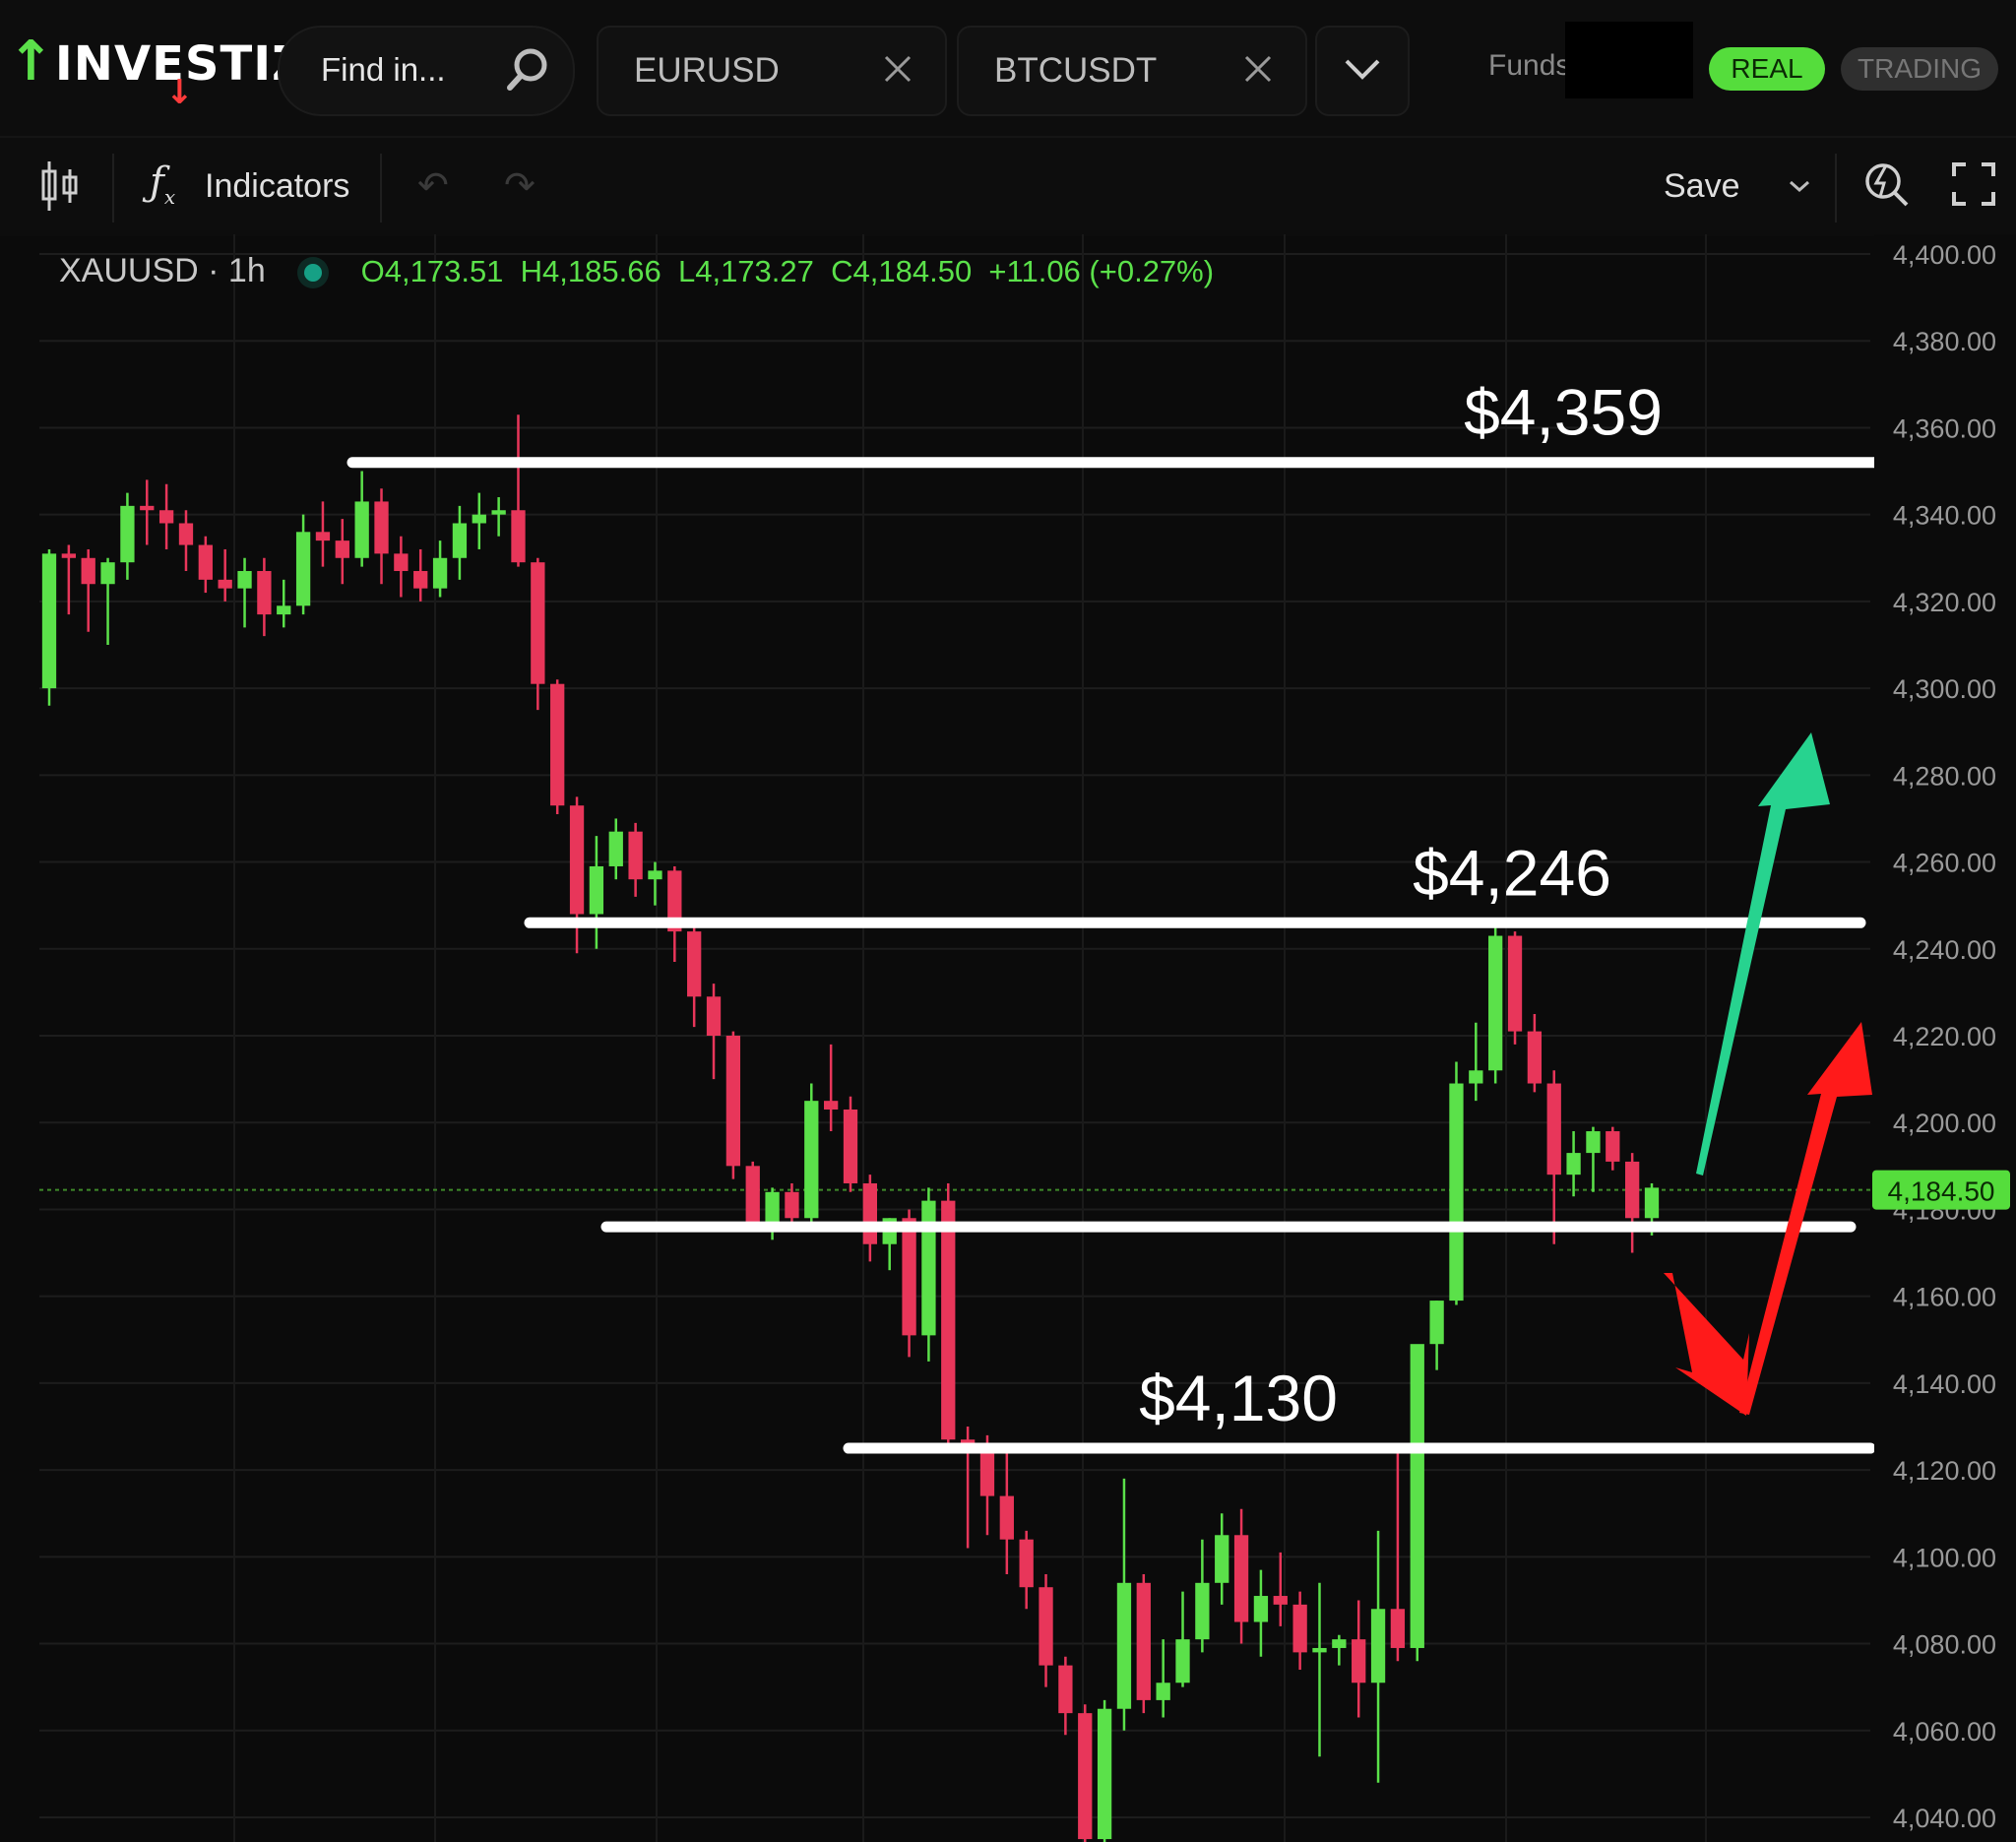  I want to click on price-axis-tick-label: 4,380.00, so click(1944, 341).